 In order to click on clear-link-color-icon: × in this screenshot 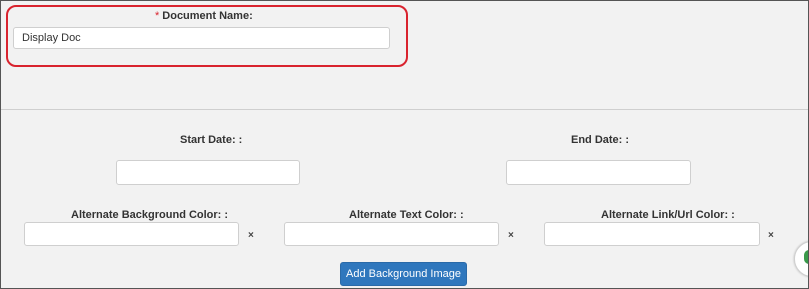, I will do `click(771, 235)`.